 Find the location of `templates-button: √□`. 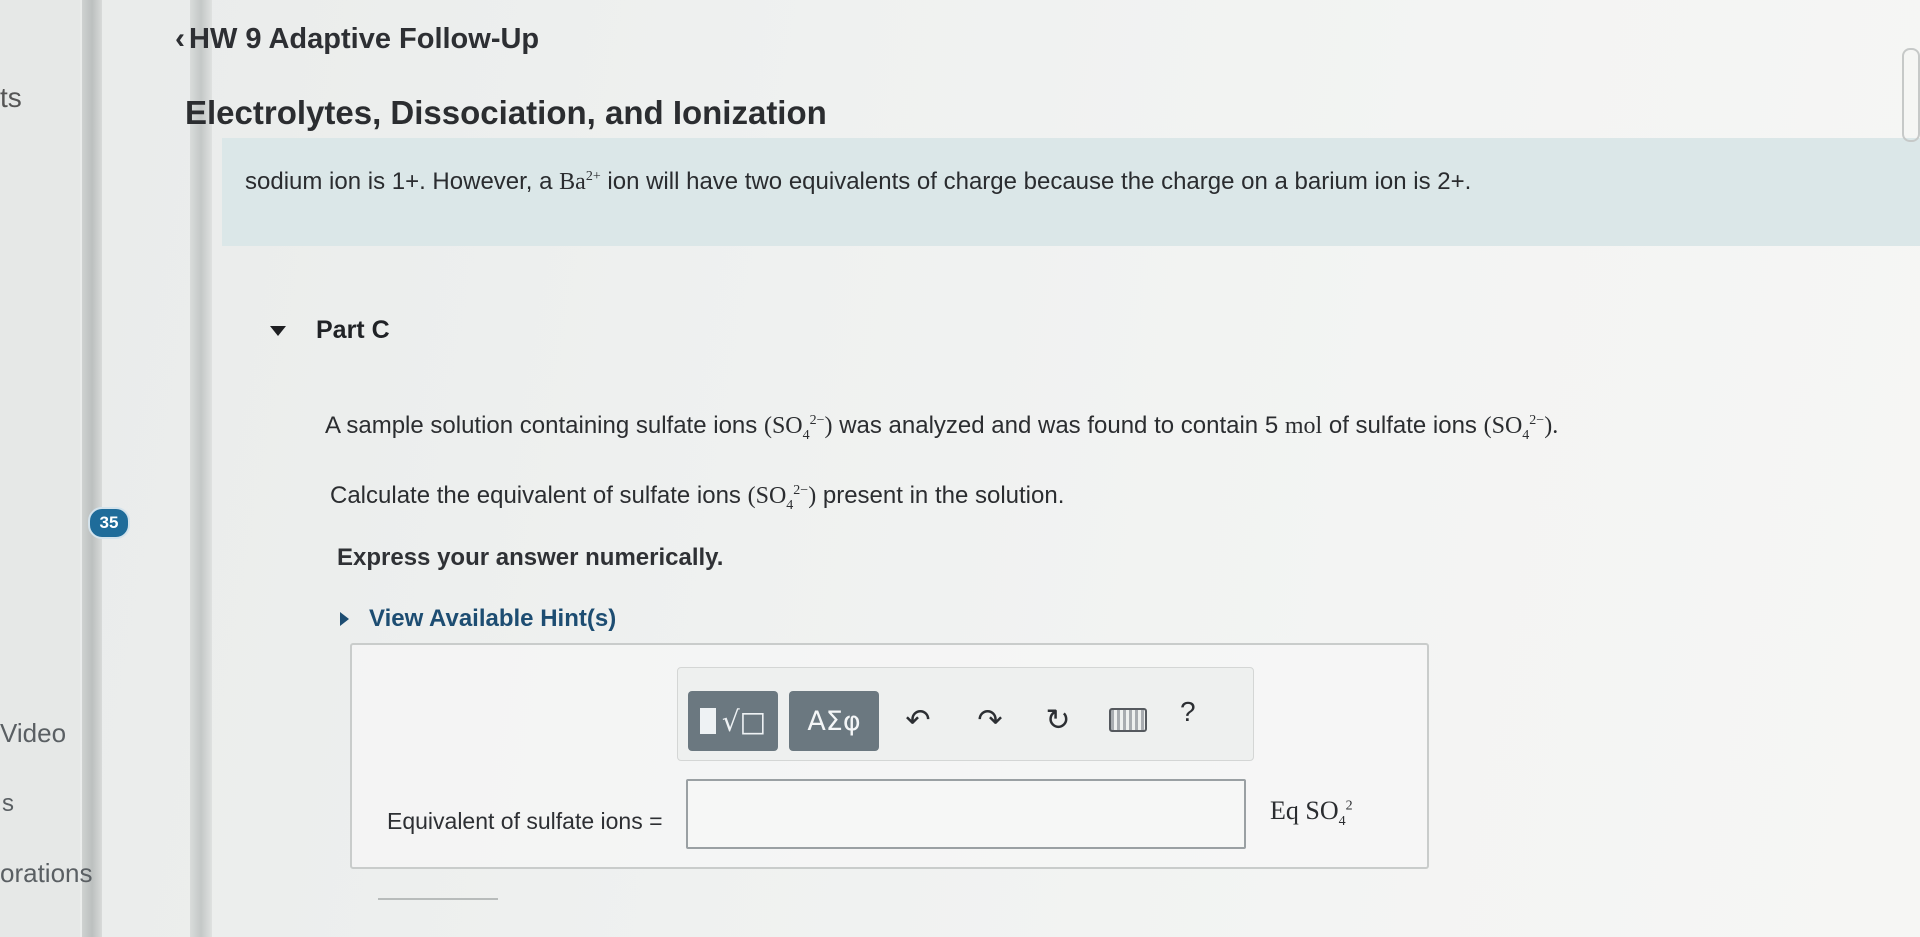

templates-button: √□ is located at coordinates (733, 721).